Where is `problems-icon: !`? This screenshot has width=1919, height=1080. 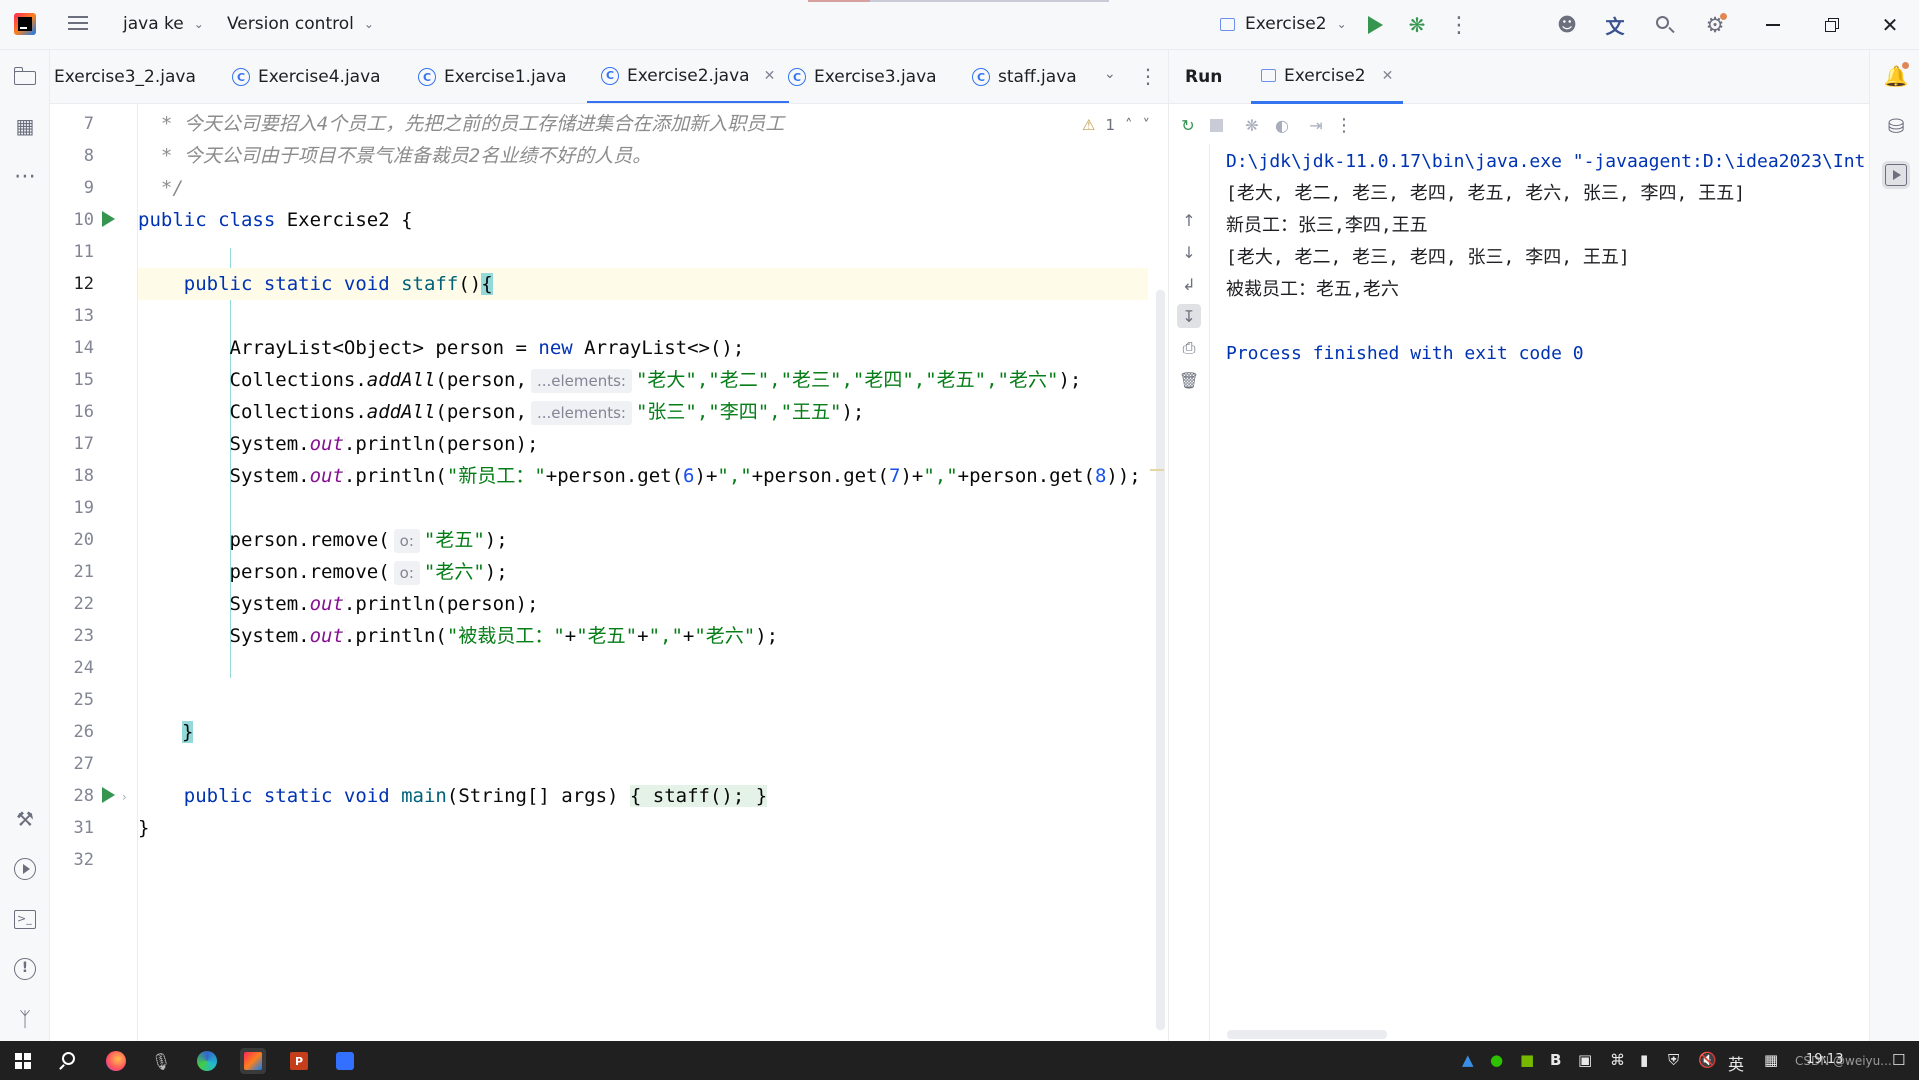 problems-icon: ! is located at coordinates (25, 969).